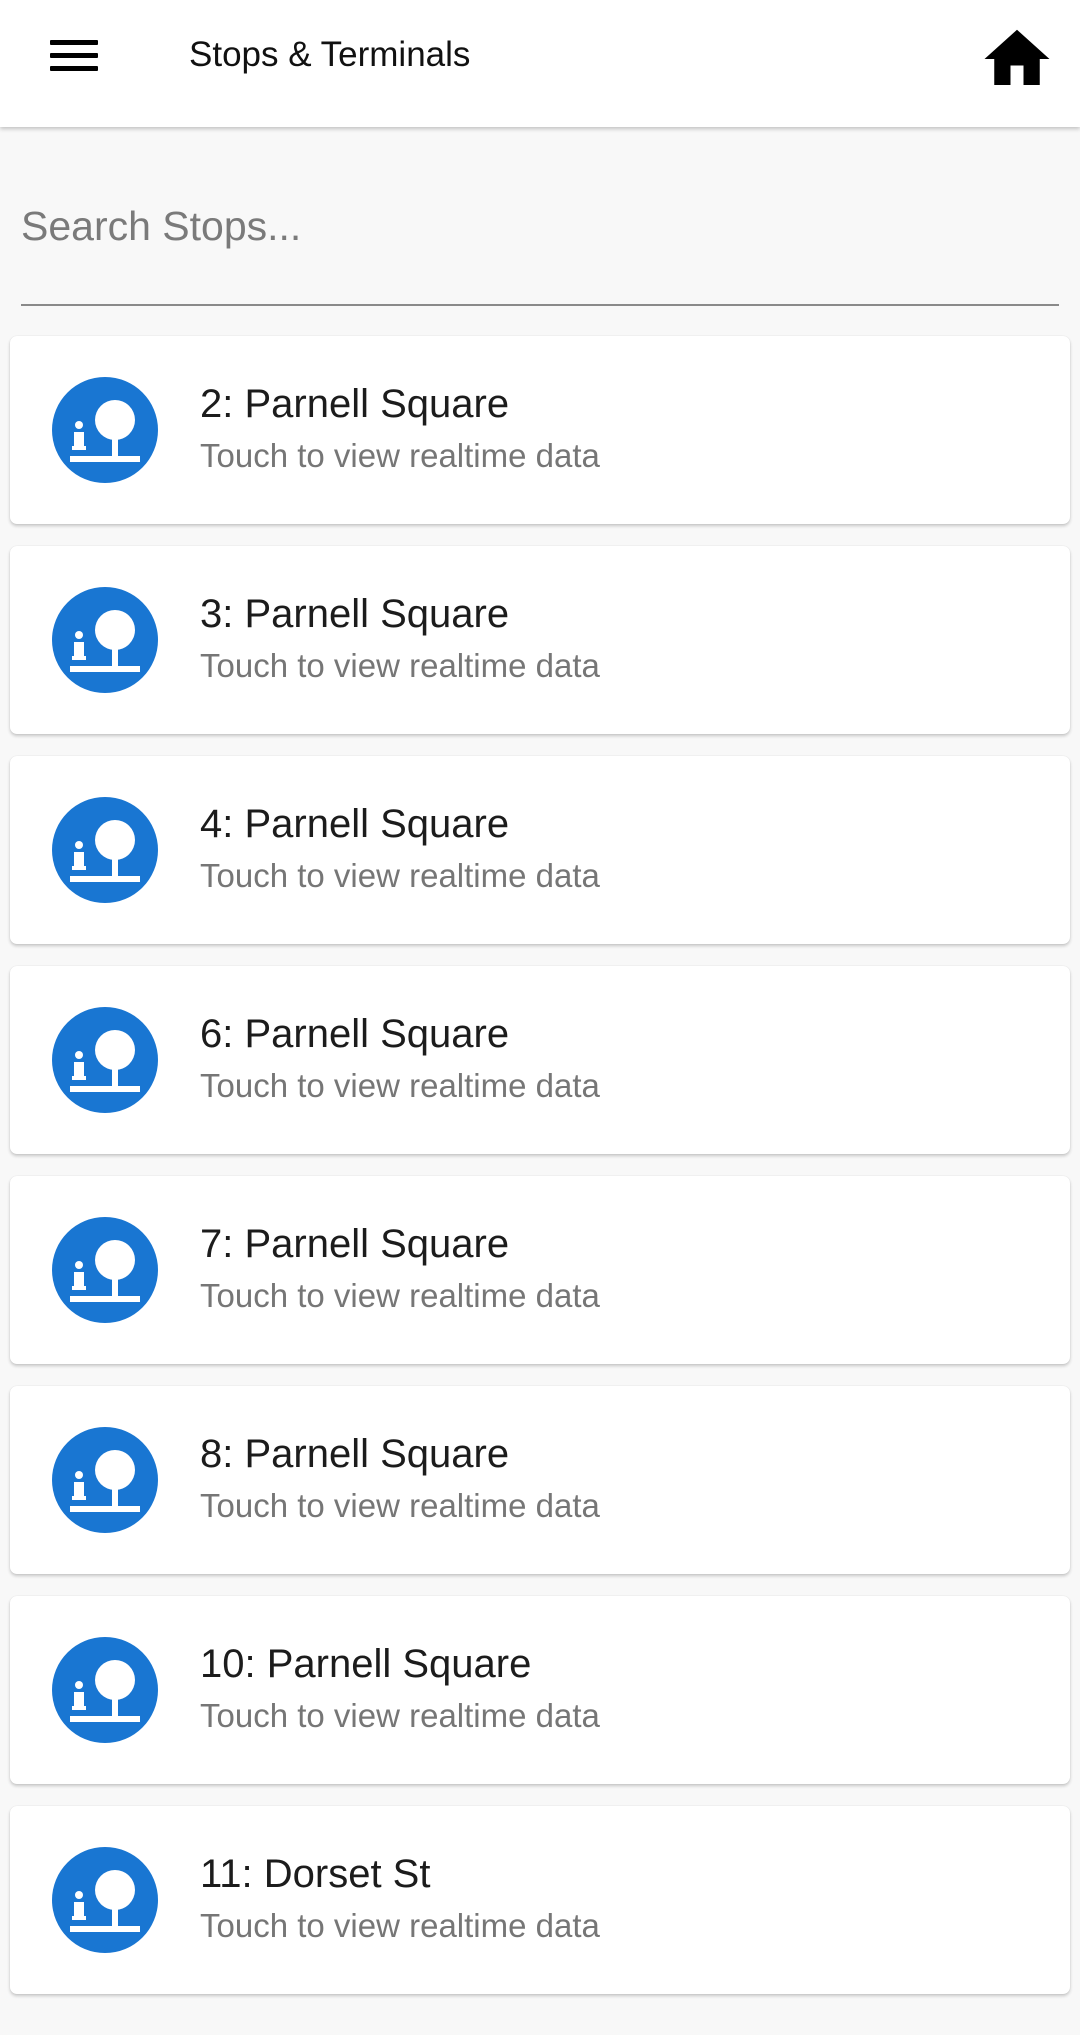 The width and height of the screenshot is (1080, 2035). What do you see at coordinates (315, 1874) in the screenshot?
I see `stop-title: 11: Dorset St` at bounding box center [315, 1874].